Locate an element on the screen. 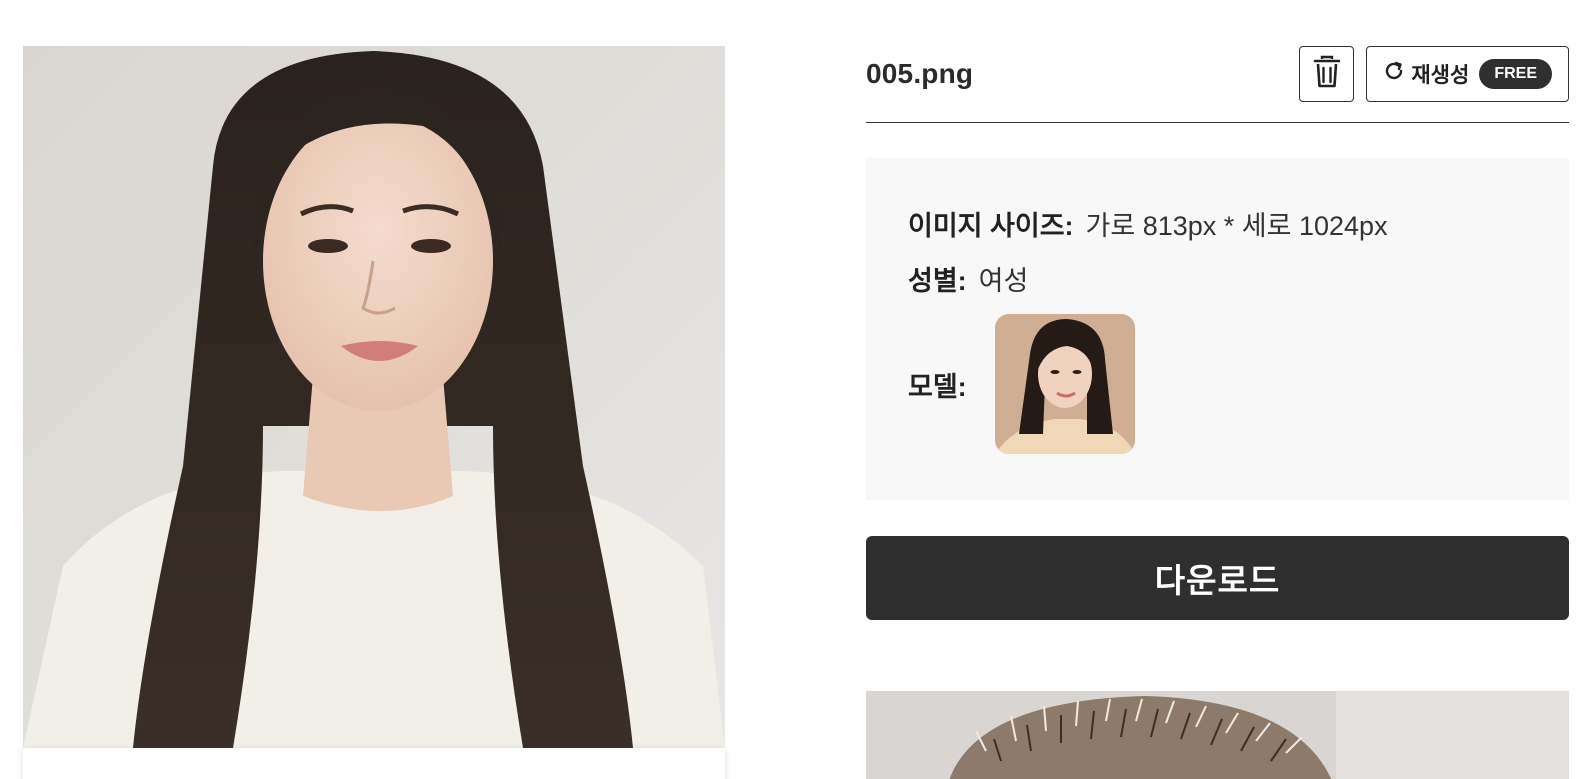 The image size is (1595, 779). regenerate-label: 재생성 is located at coordinates (1440, 75).